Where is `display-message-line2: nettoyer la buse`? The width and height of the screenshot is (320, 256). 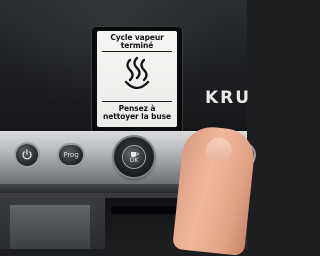 display-message-line2: nettoyer la buse is located at coordinates (137, 116).